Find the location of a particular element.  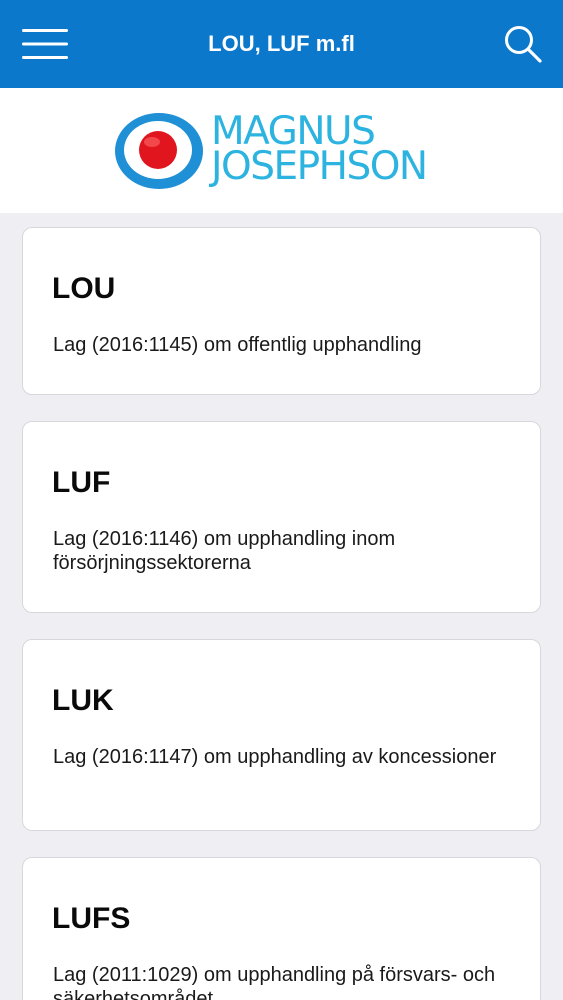

top-app-bar: LOU, LUF m.fl is located at coordinates (281, 44).